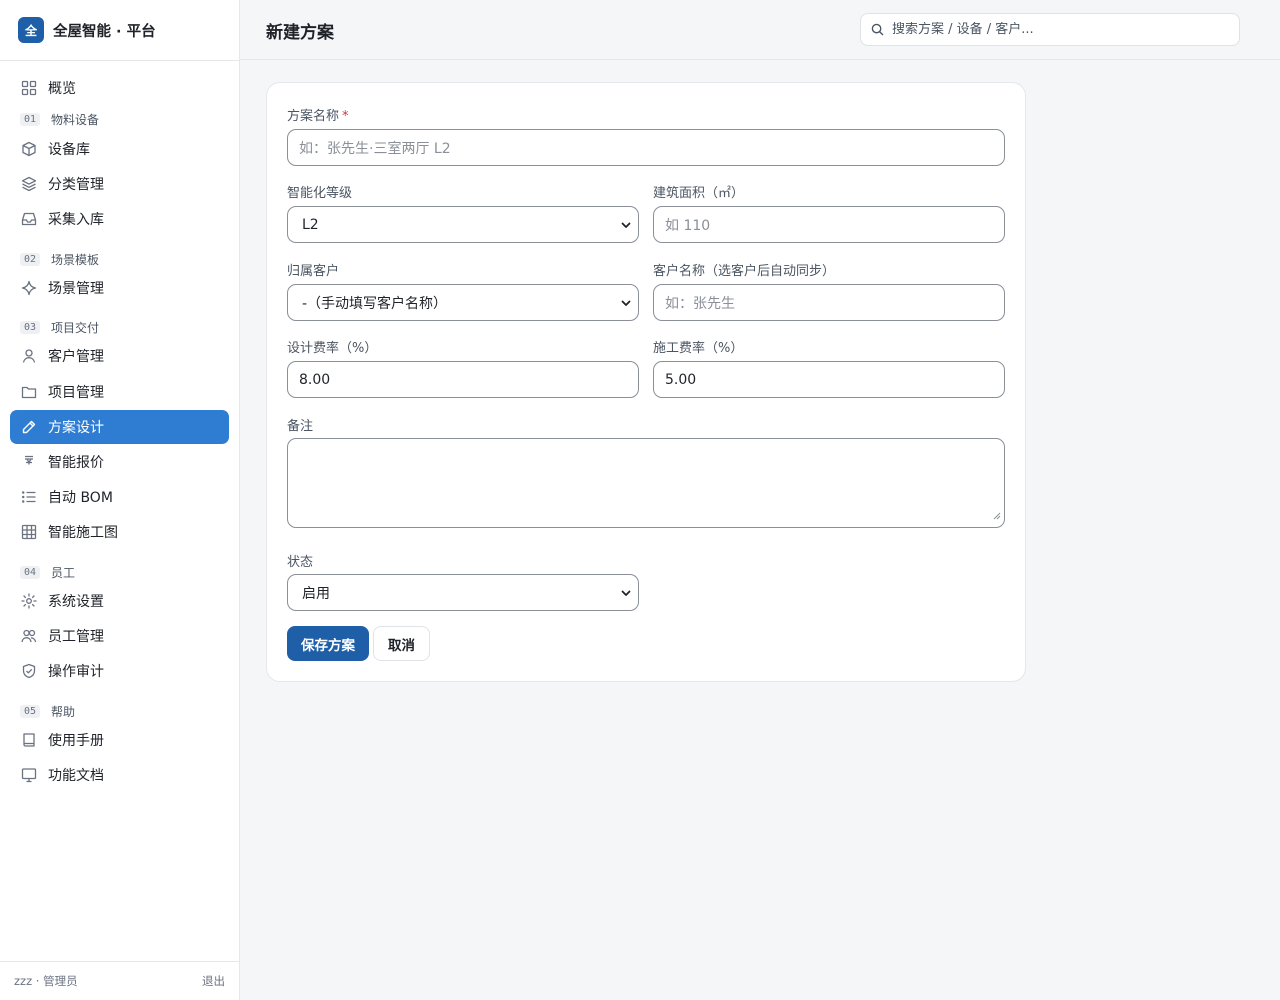 This screenshot has width=1280, height=1000. I want to click on cancel-button: 取消, so click(401, 643).